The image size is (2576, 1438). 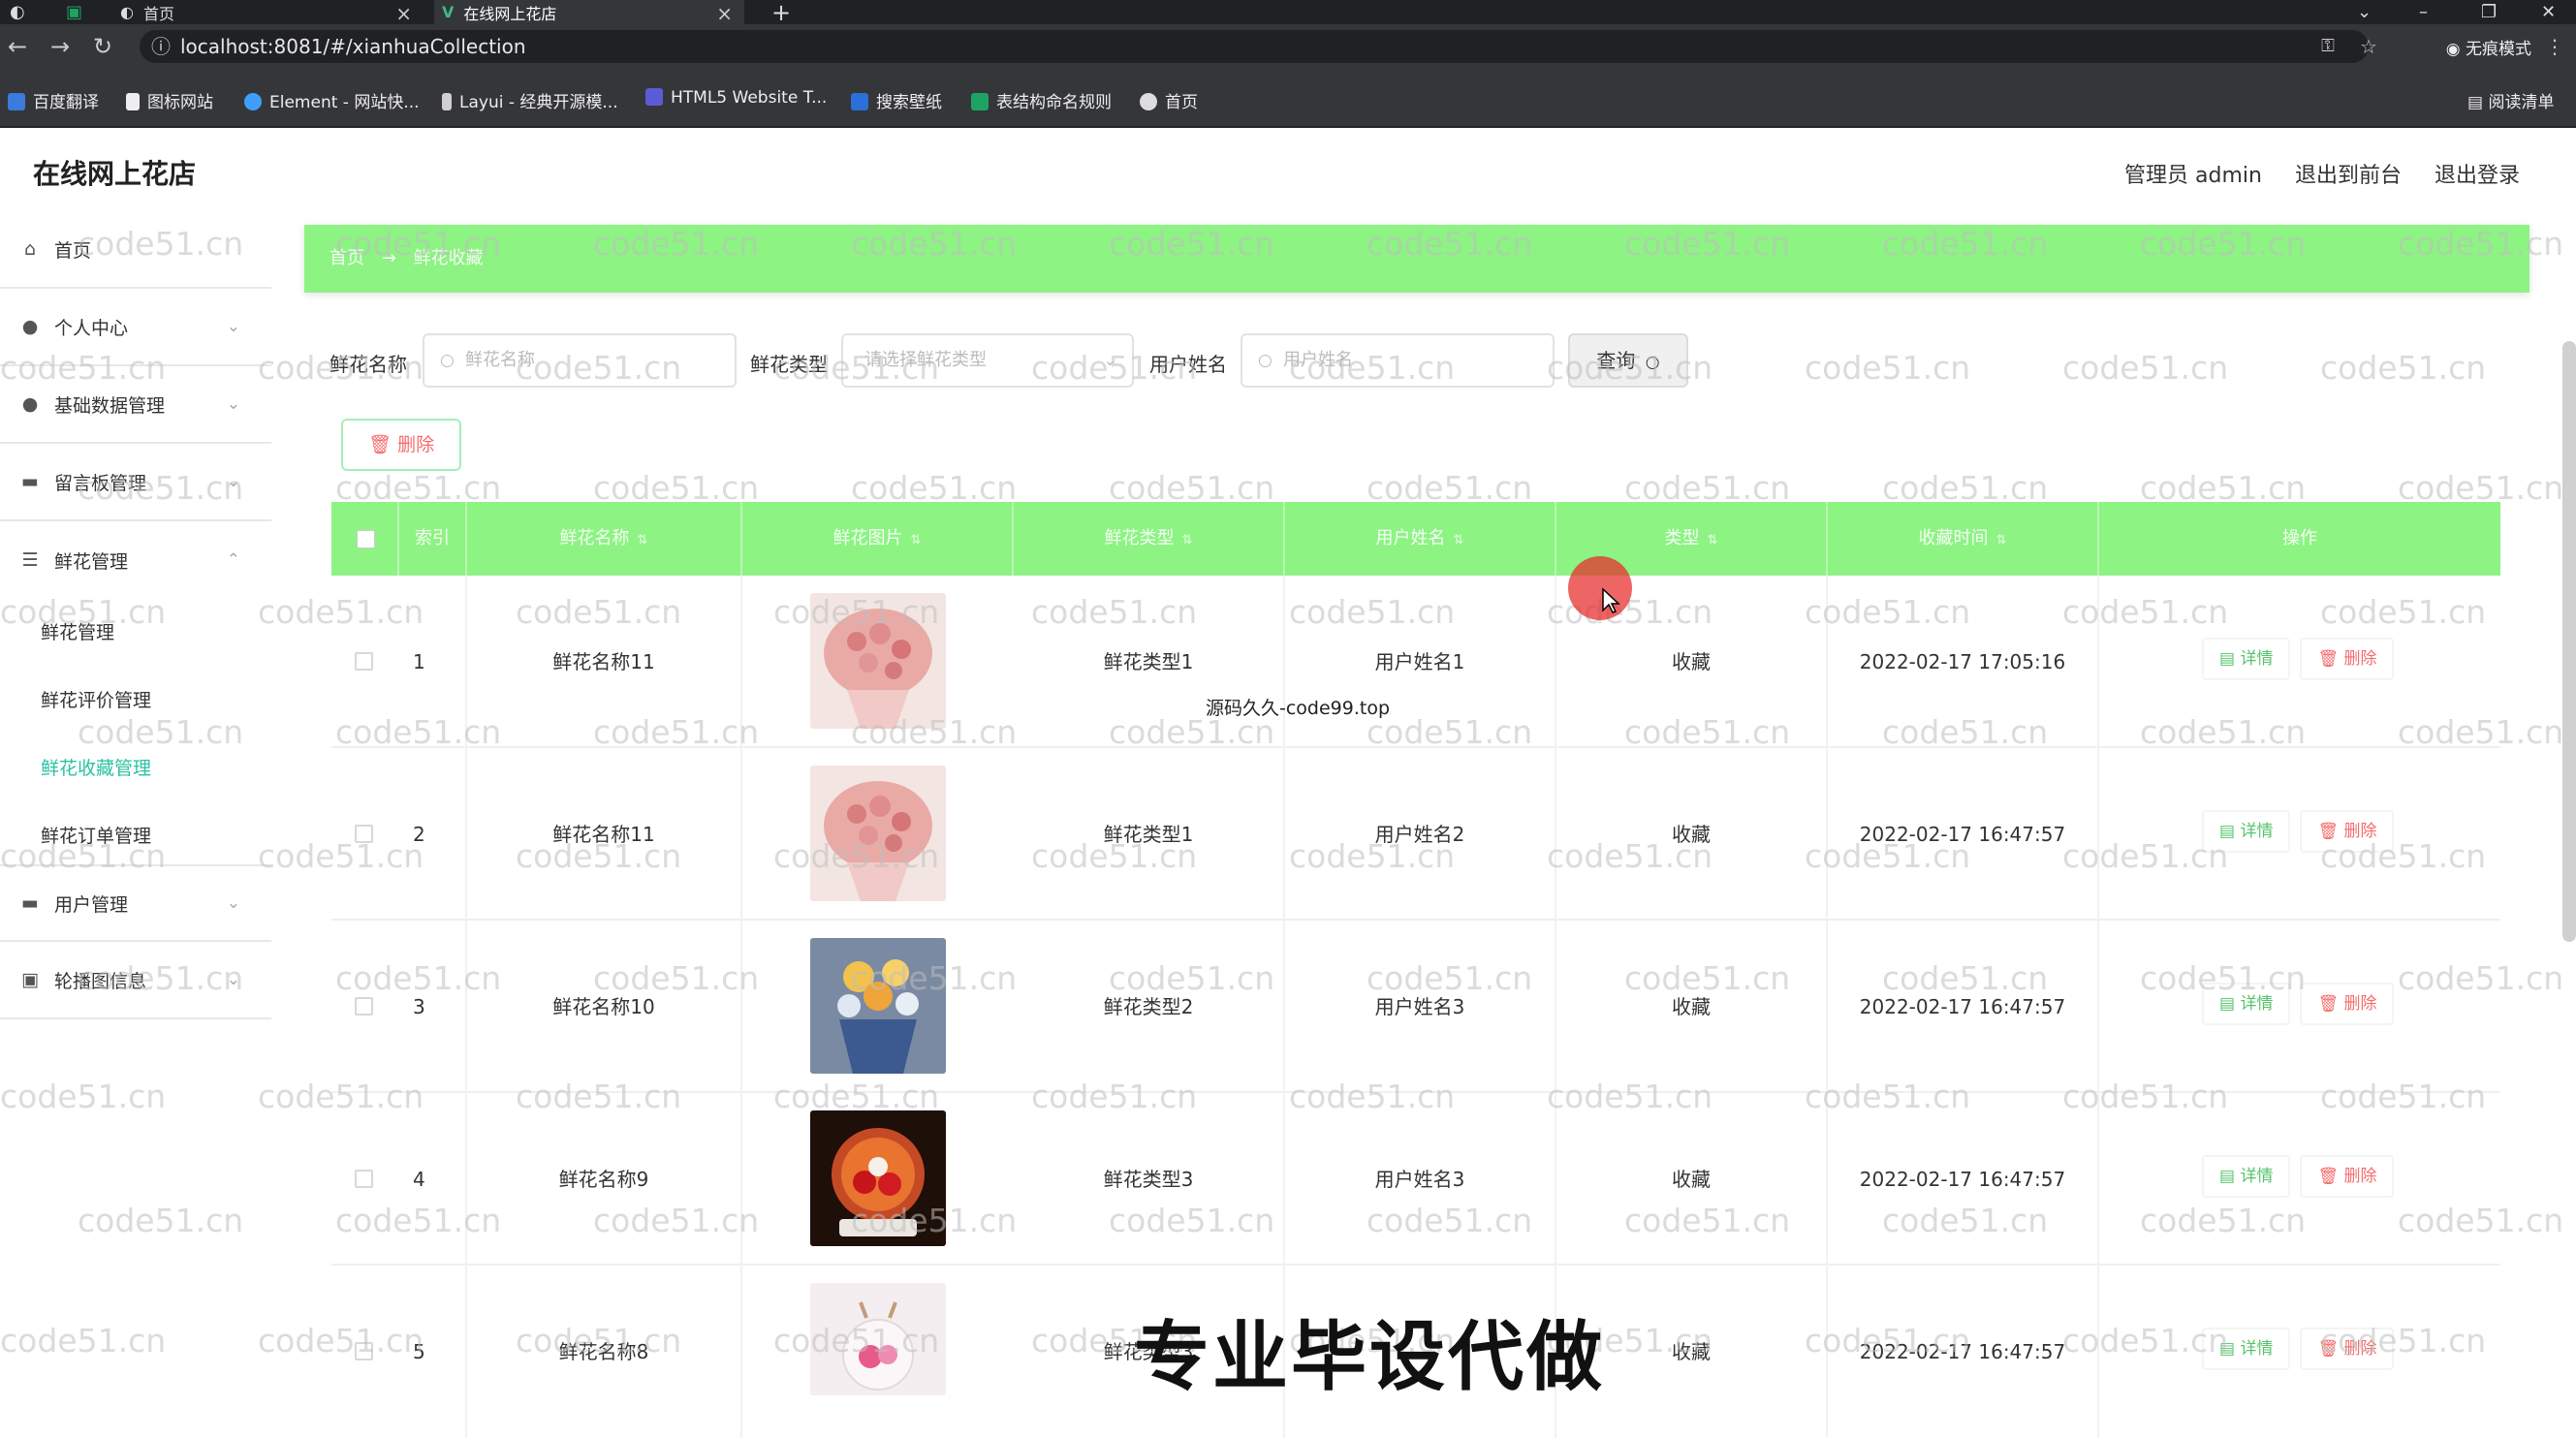 What do you see at coordinates (1963, 539) in the screenshot?
I see `header-collect-time: 收藏时间 ⇅` at bounding box center [1963, 539].